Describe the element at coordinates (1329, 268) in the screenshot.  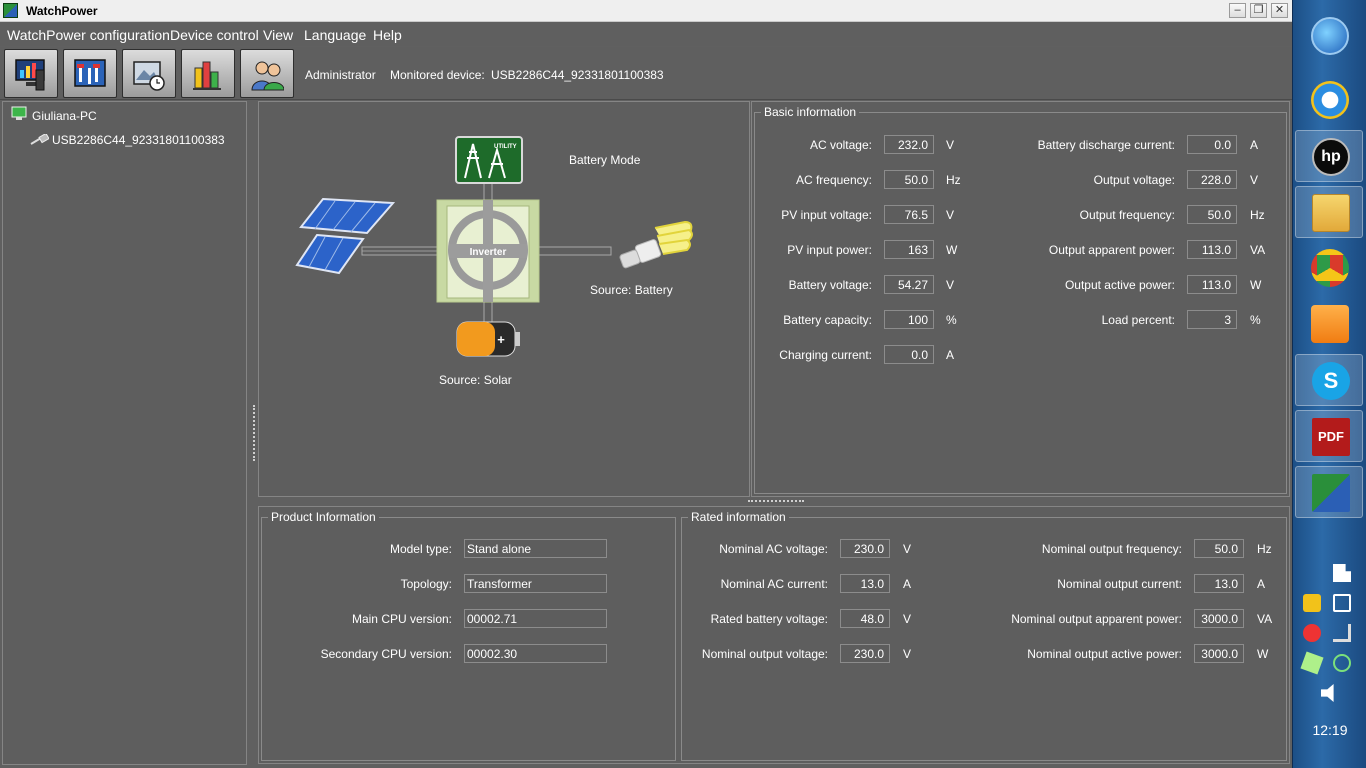
I see `taskbar-chrome` at that location.